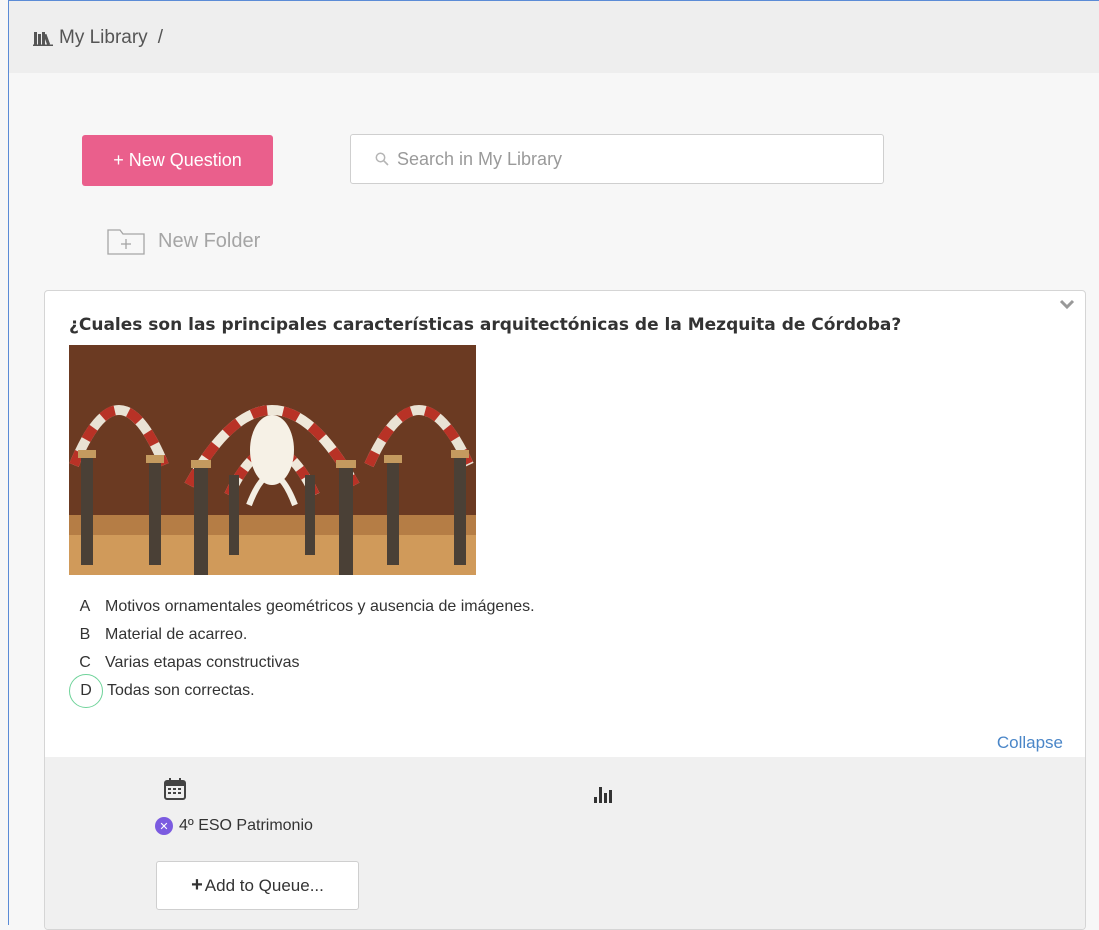 Image resolution: width=1099 pixels, height=930 pixels. I want to click on breadcrumb-my-library: My Library, so click(103, 38).